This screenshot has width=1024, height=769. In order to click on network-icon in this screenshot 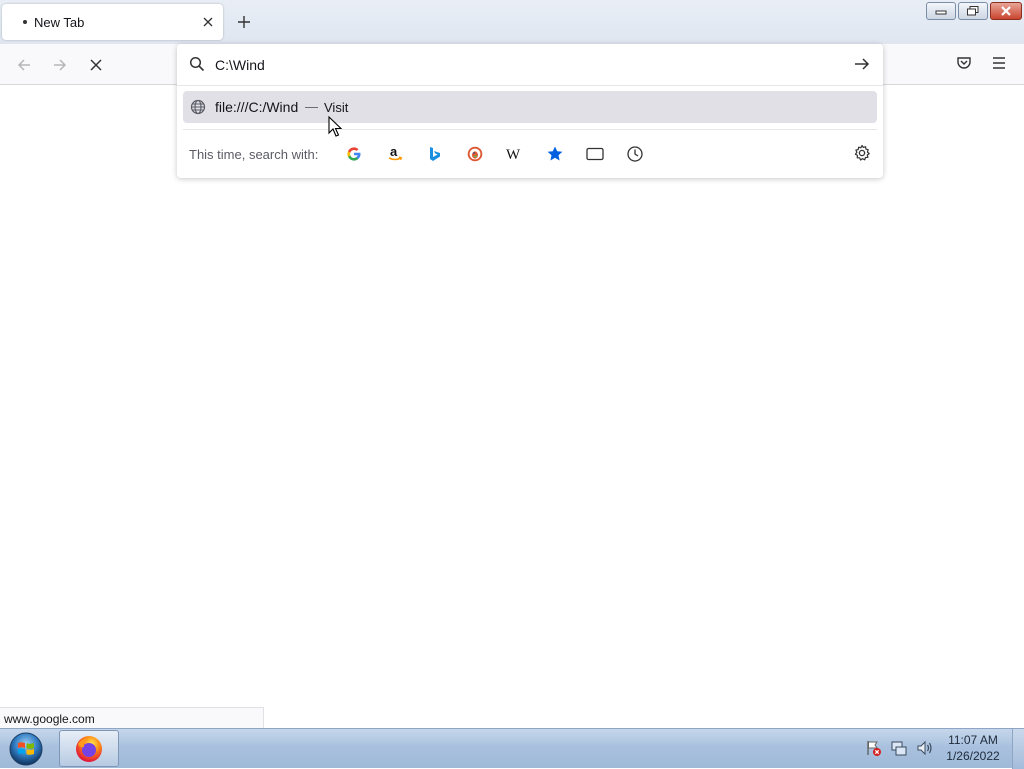, I will do `click(899, 748)`.